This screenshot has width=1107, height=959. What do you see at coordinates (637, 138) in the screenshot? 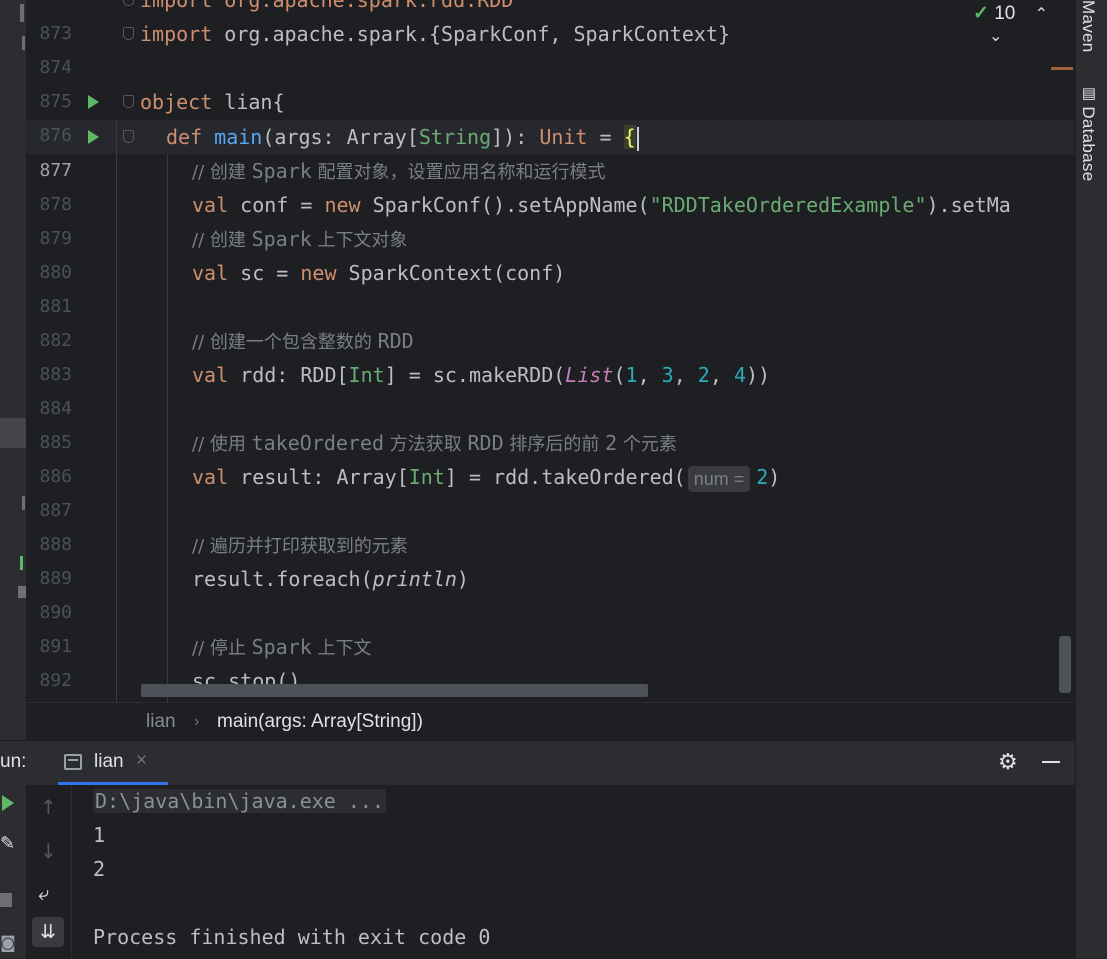
I see `text-caret` at bounding box center [637, 138].